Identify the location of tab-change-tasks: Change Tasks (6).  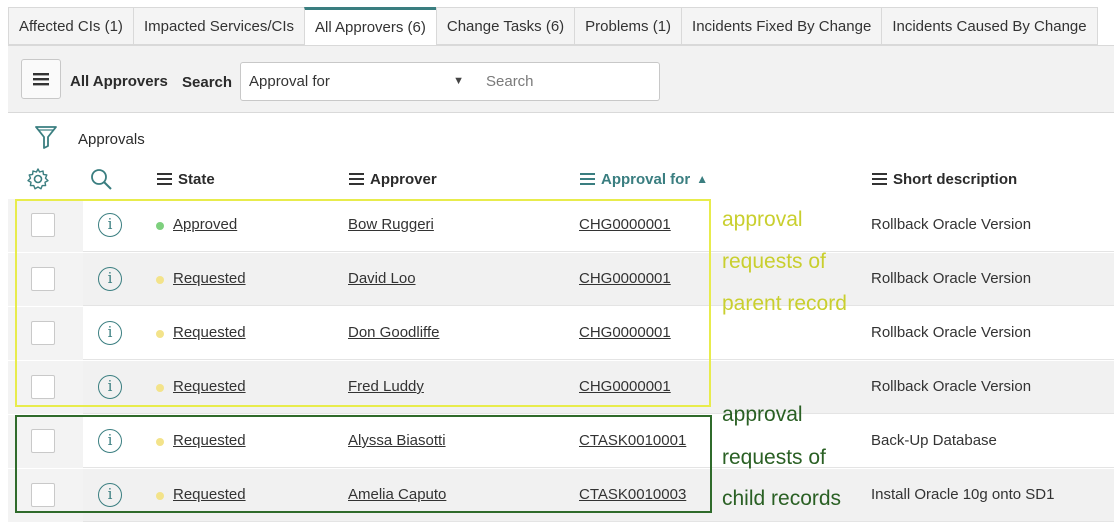
(505, 26).